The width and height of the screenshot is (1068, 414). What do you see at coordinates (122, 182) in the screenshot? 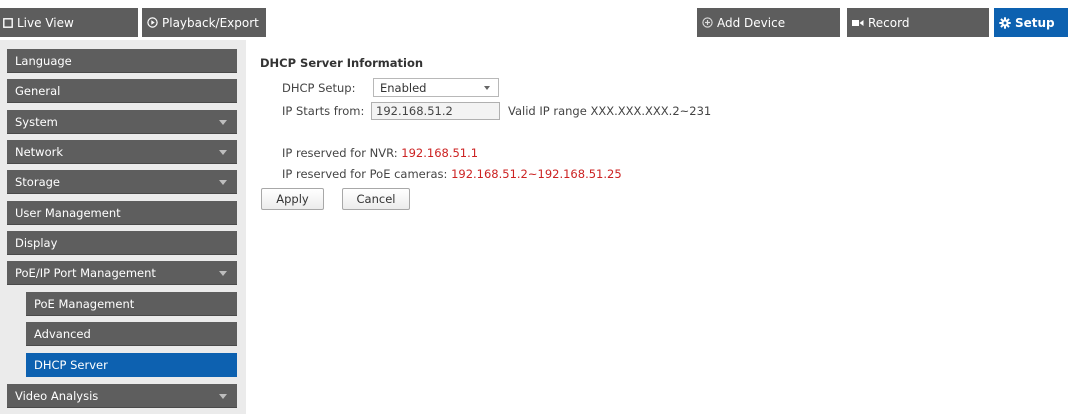
I see `sidebar-item-storage: Storage` at bounding box center [122, 182].